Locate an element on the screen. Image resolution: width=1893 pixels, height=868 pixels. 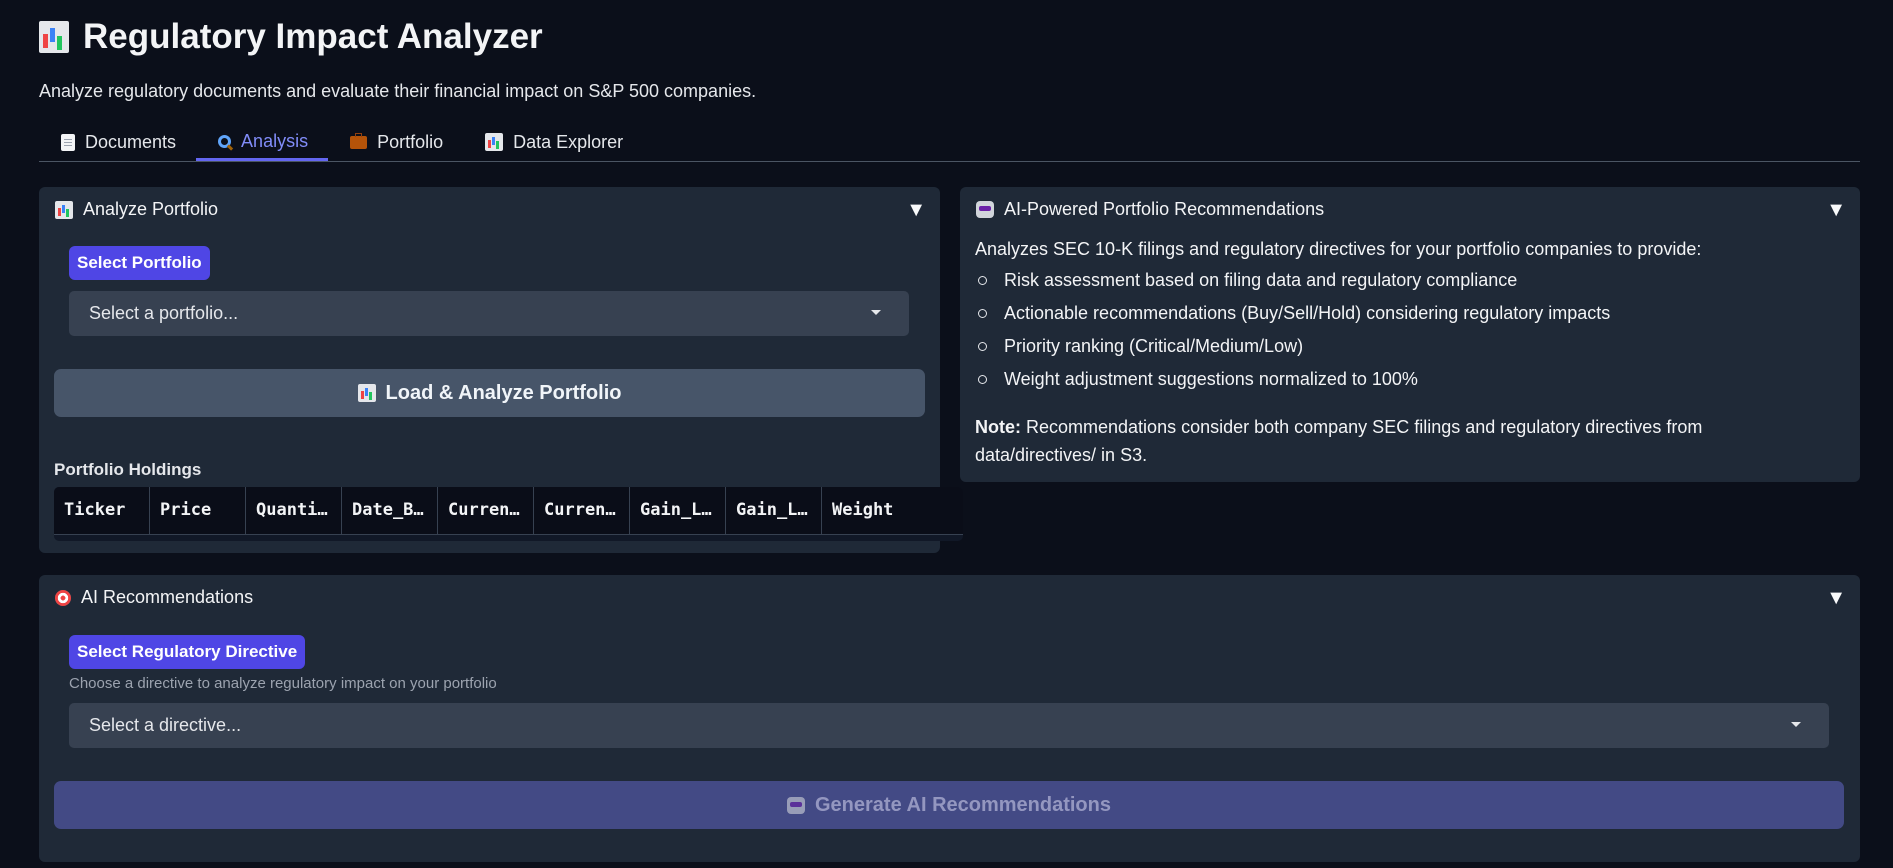
generate-ai-recommendations-button: Generate AI Recommendations is located at coordinates (949, 805).